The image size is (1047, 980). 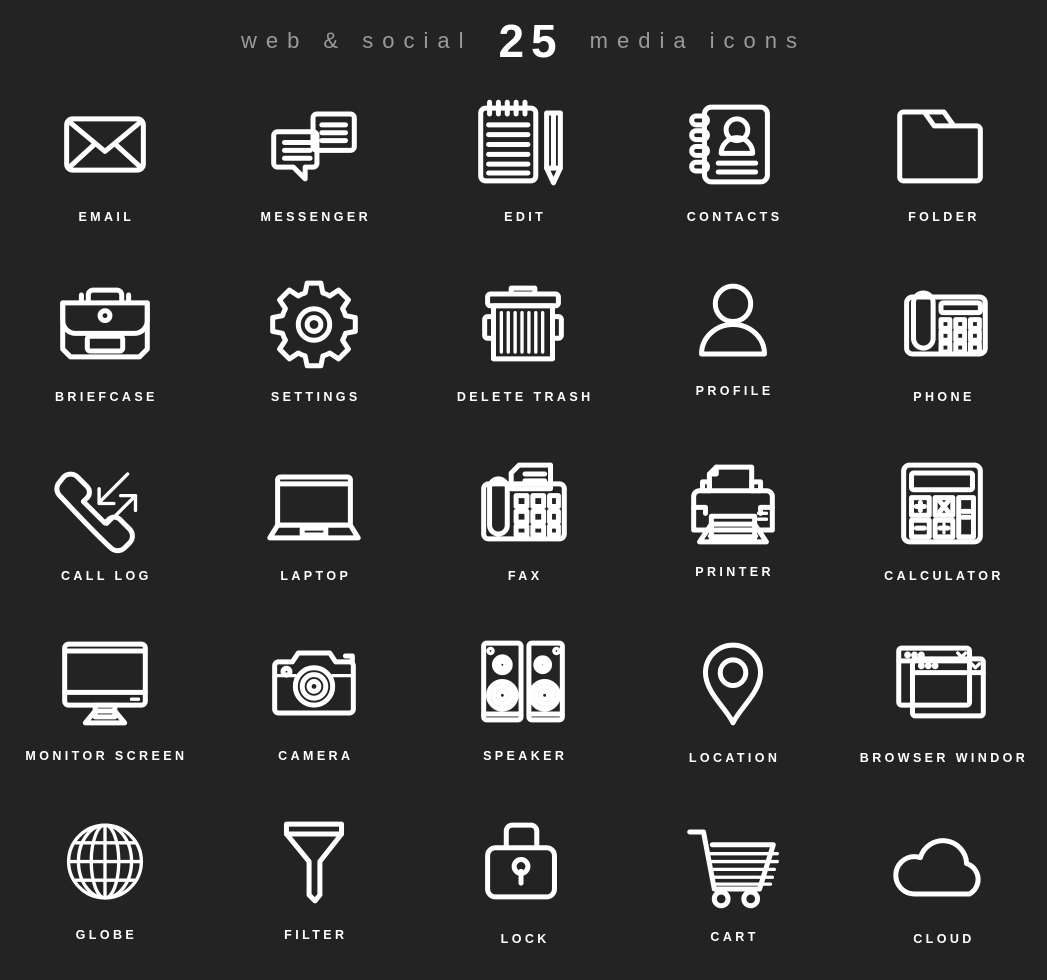 I want to click on folder-icon, so click(x=942, y=144).